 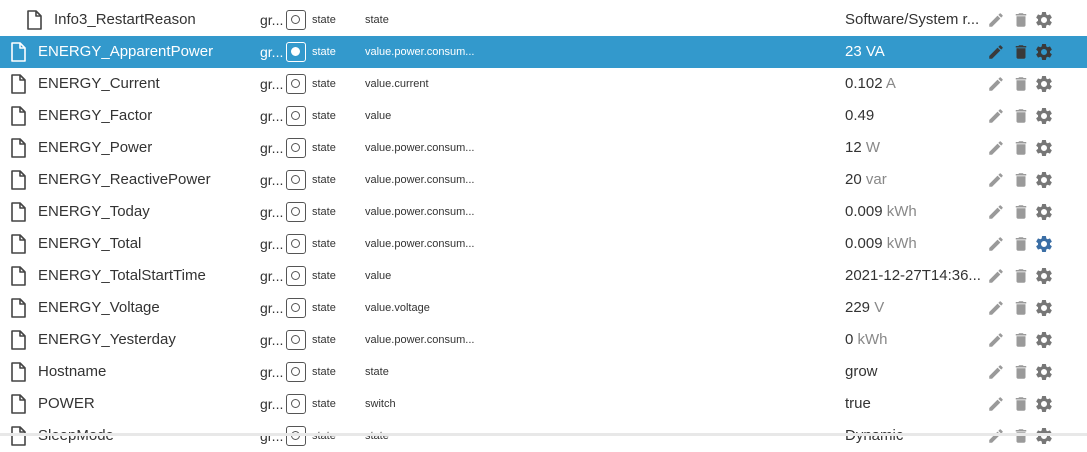 What do you see at coordinates (94, 212) in the screenshot?
I see `object-name: ENERGY_Today` at bounding box center [94, 212].